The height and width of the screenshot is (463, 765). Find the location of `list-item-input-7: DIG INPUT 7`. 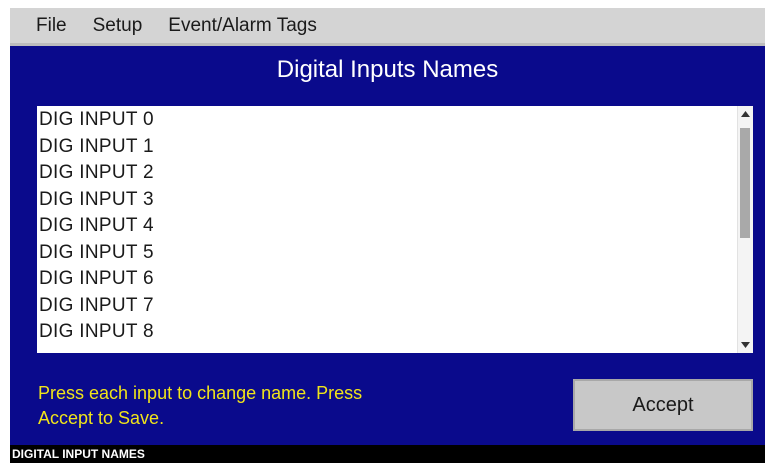

list-item-input-7: DIG INPUT 7 is located at coordinates (387, 305).